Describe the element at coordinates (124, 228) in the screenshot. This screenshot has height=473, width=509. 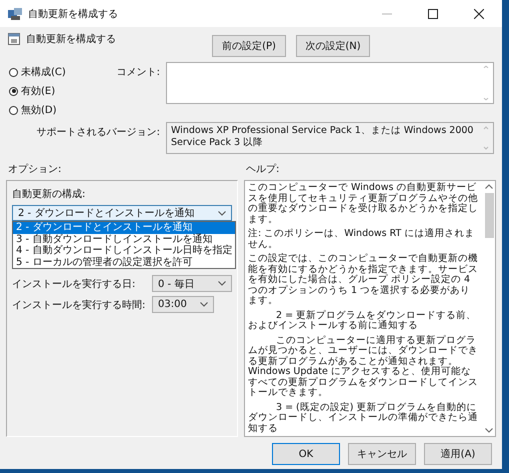
I see `dropdown-option: 2 - ダウンロードとインストールを通知` at that location.